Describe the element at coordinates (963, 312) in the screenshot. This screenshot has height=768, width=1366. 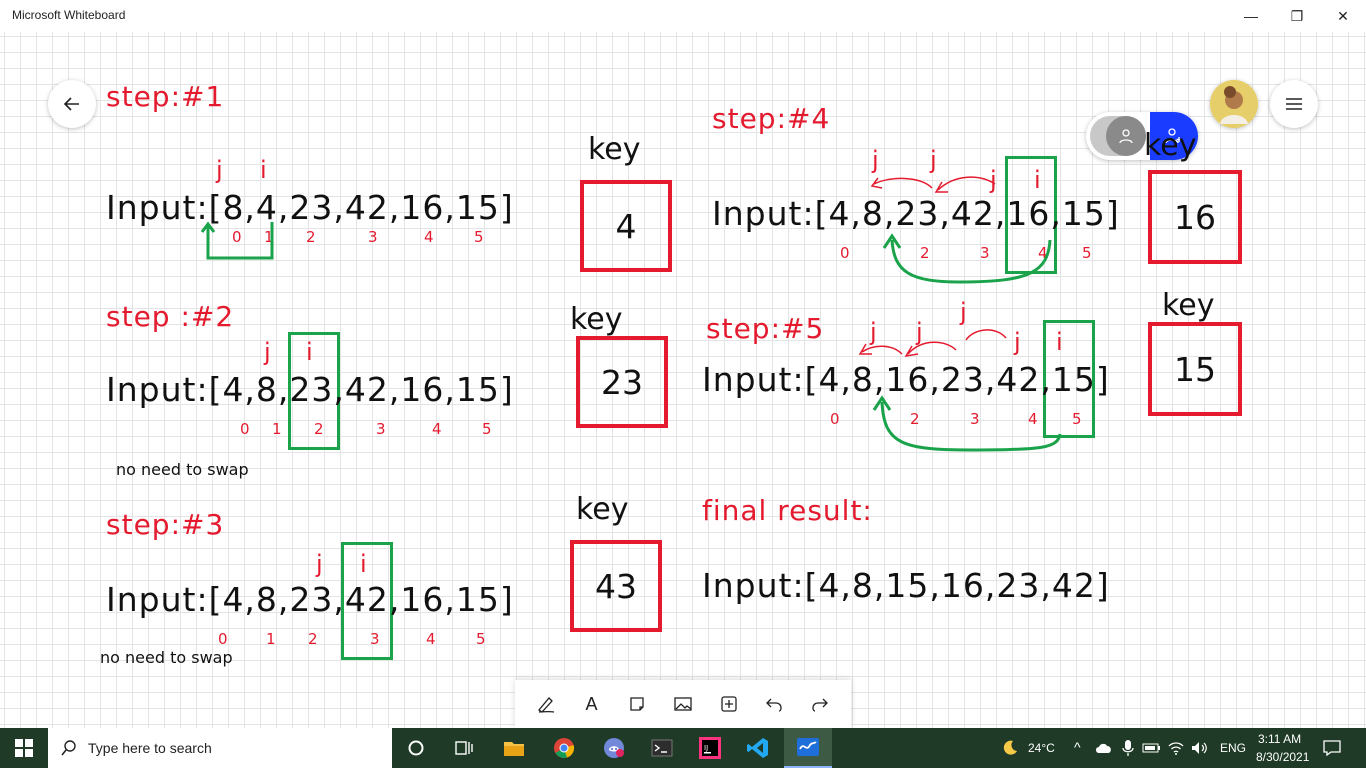
I see `step5-j: j` at that location.